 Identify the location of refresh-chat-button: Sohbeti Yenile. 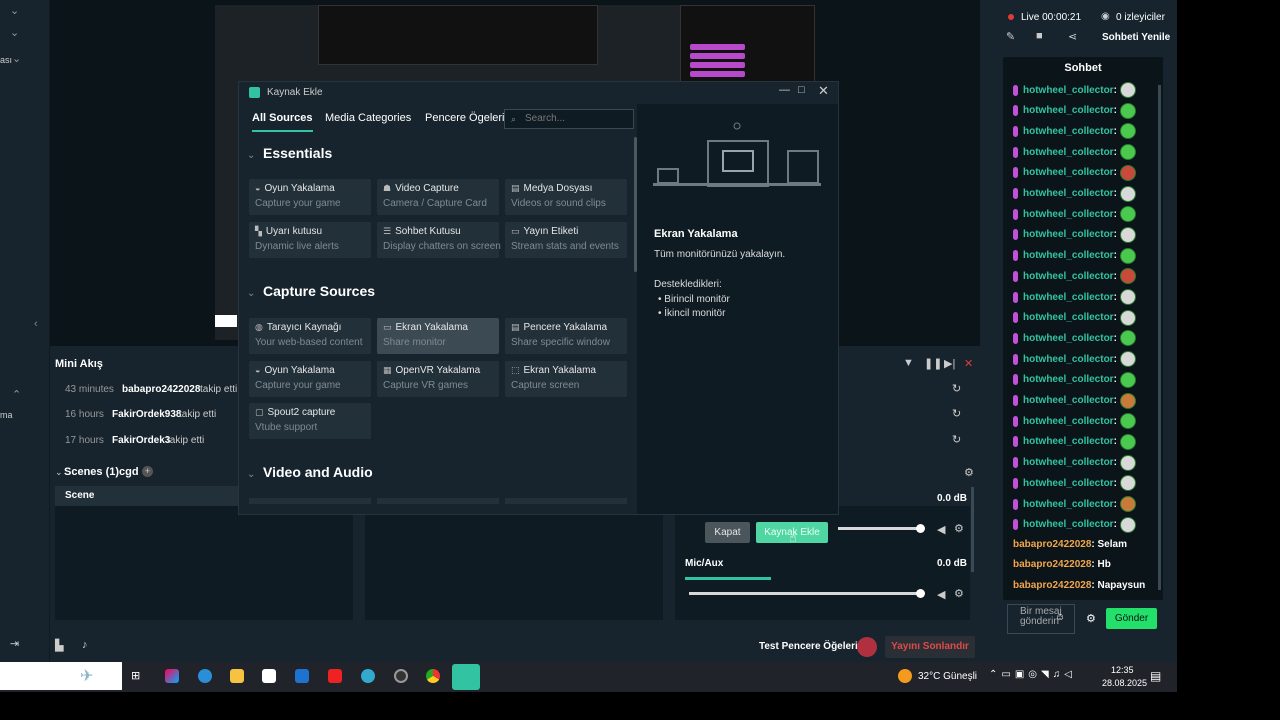
(1136, 37).